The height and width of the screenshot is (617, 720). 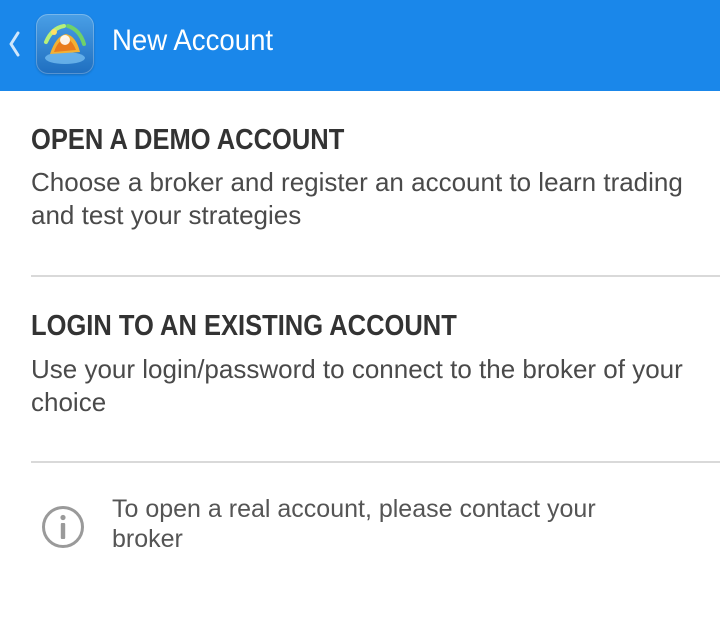 What do you see at coordinates (63, 527) in the screenshot?
I see `info-icon` at bounding box center [63, 527].